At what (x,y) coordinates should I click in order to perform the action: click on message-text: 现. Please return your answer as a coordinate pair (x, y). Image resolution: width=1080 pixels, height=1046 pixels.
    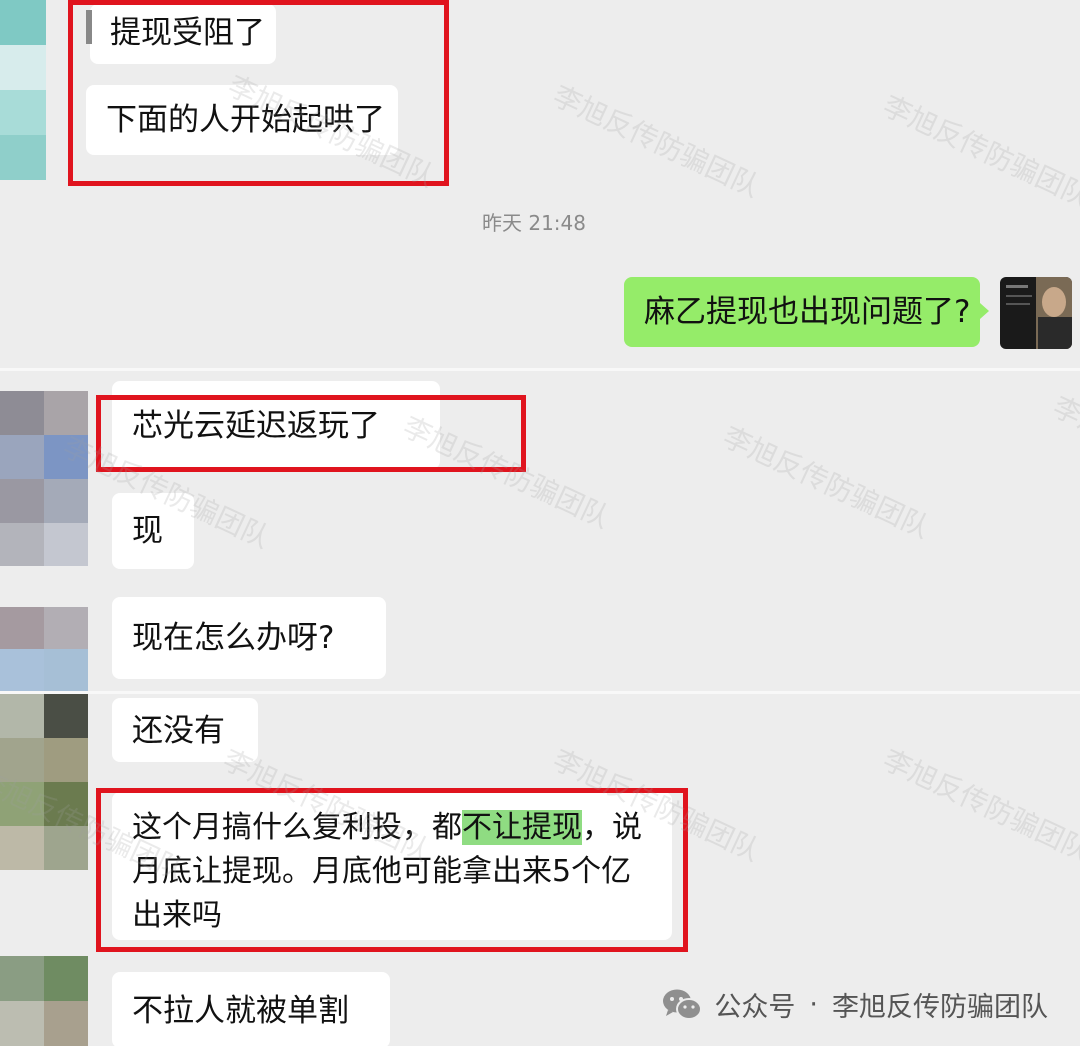
    Looking at the image, I should click on (147, 531).